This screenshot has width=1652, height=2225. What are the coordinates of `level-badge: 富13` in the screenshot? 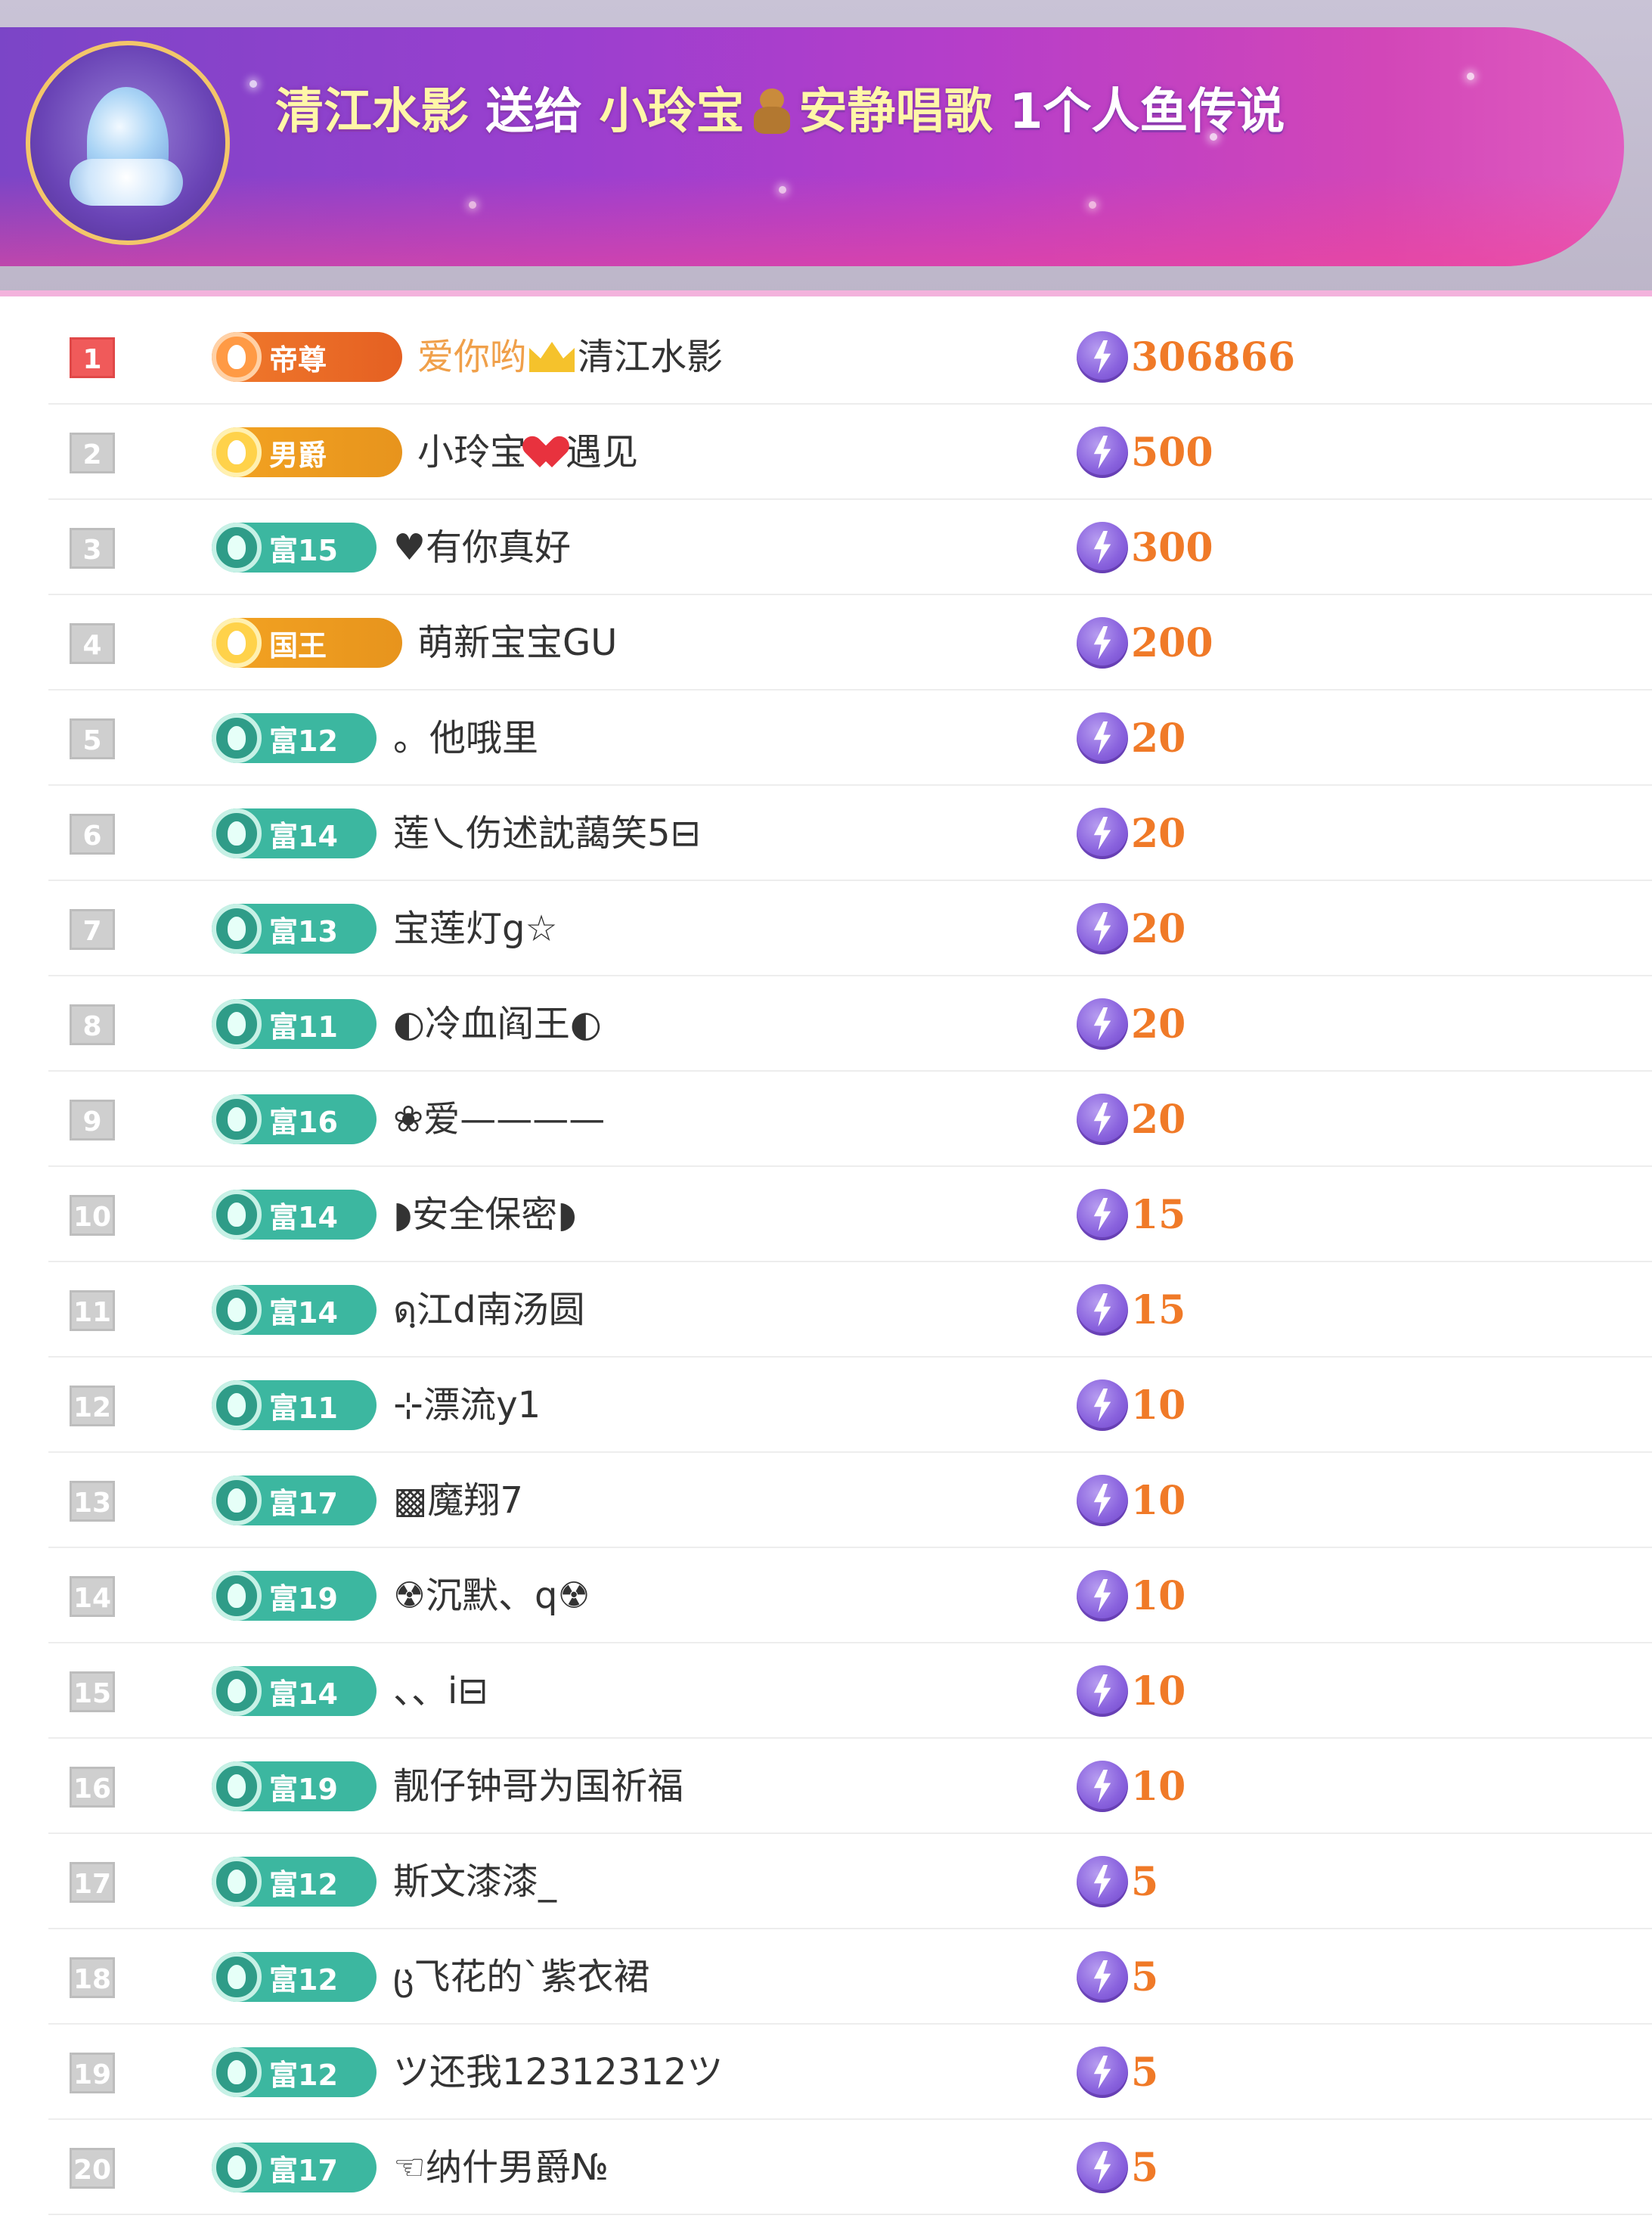 It's located at (295, 929).